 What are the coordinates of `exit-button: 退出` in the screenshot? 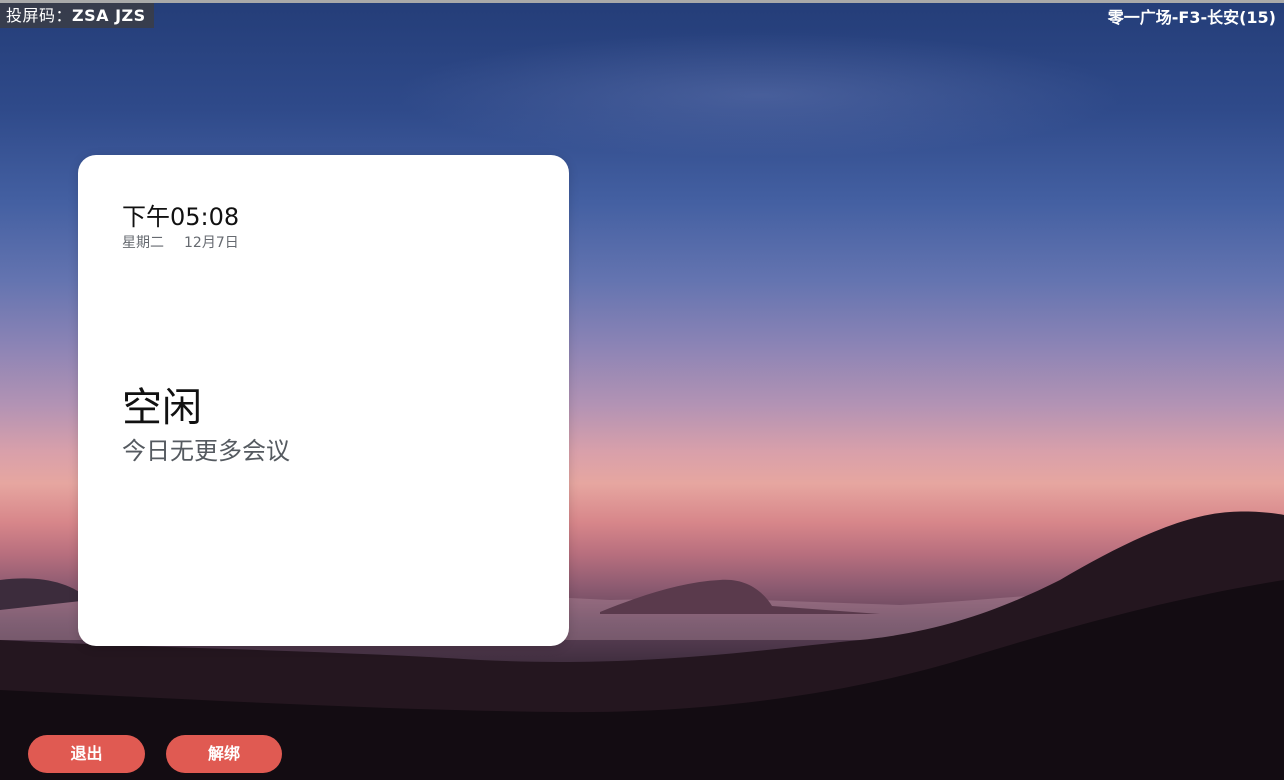 It's located at (86, 754).